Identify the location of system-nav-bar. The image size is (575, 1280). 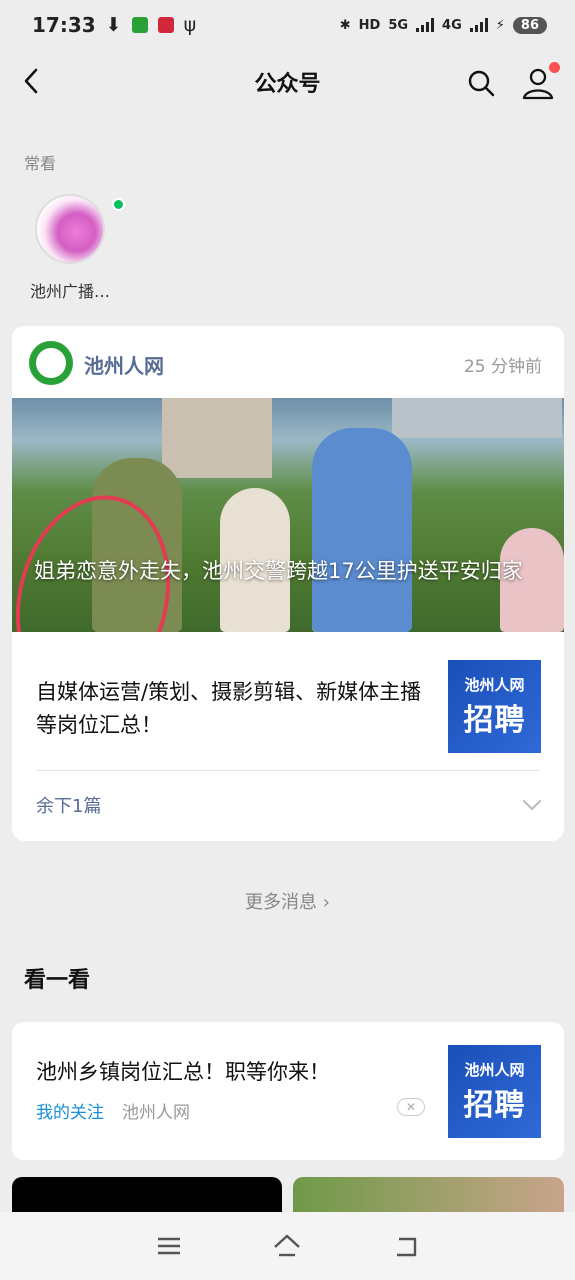
(287, 1246).